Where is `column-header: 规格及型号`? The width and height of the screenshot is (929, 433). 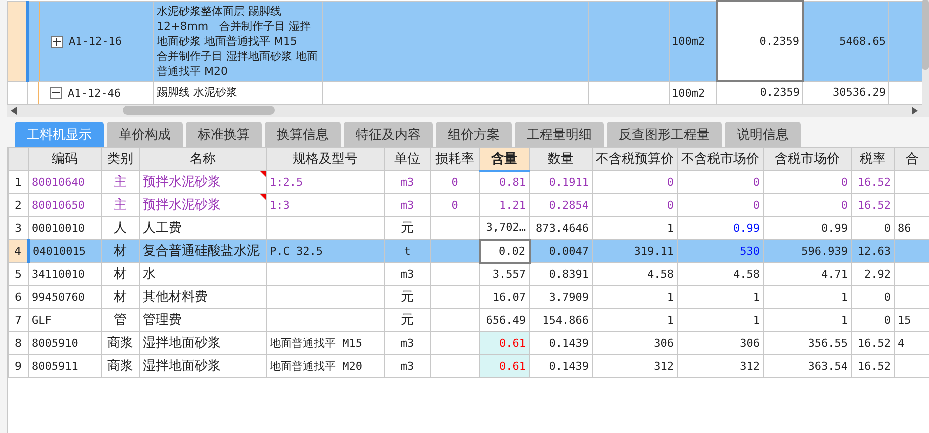
column-header: 规格及型号 is located at coordinates (325, 159).